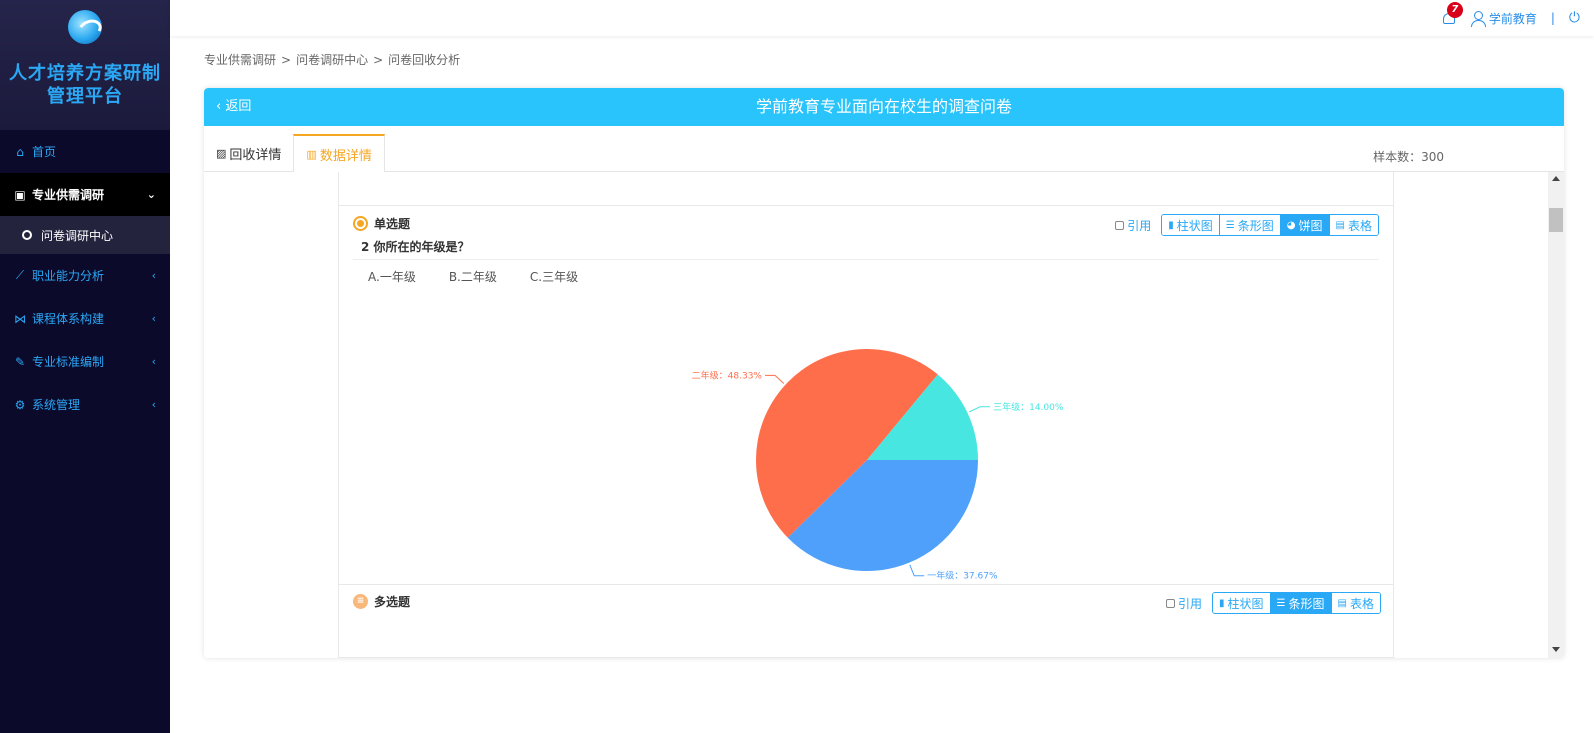 This screenshot has height=733, width=1594. What do you see at coordinates (1513, 18) in the screenshot?
I see `username-link: 学前教育` at bounding box center [1513, 18].